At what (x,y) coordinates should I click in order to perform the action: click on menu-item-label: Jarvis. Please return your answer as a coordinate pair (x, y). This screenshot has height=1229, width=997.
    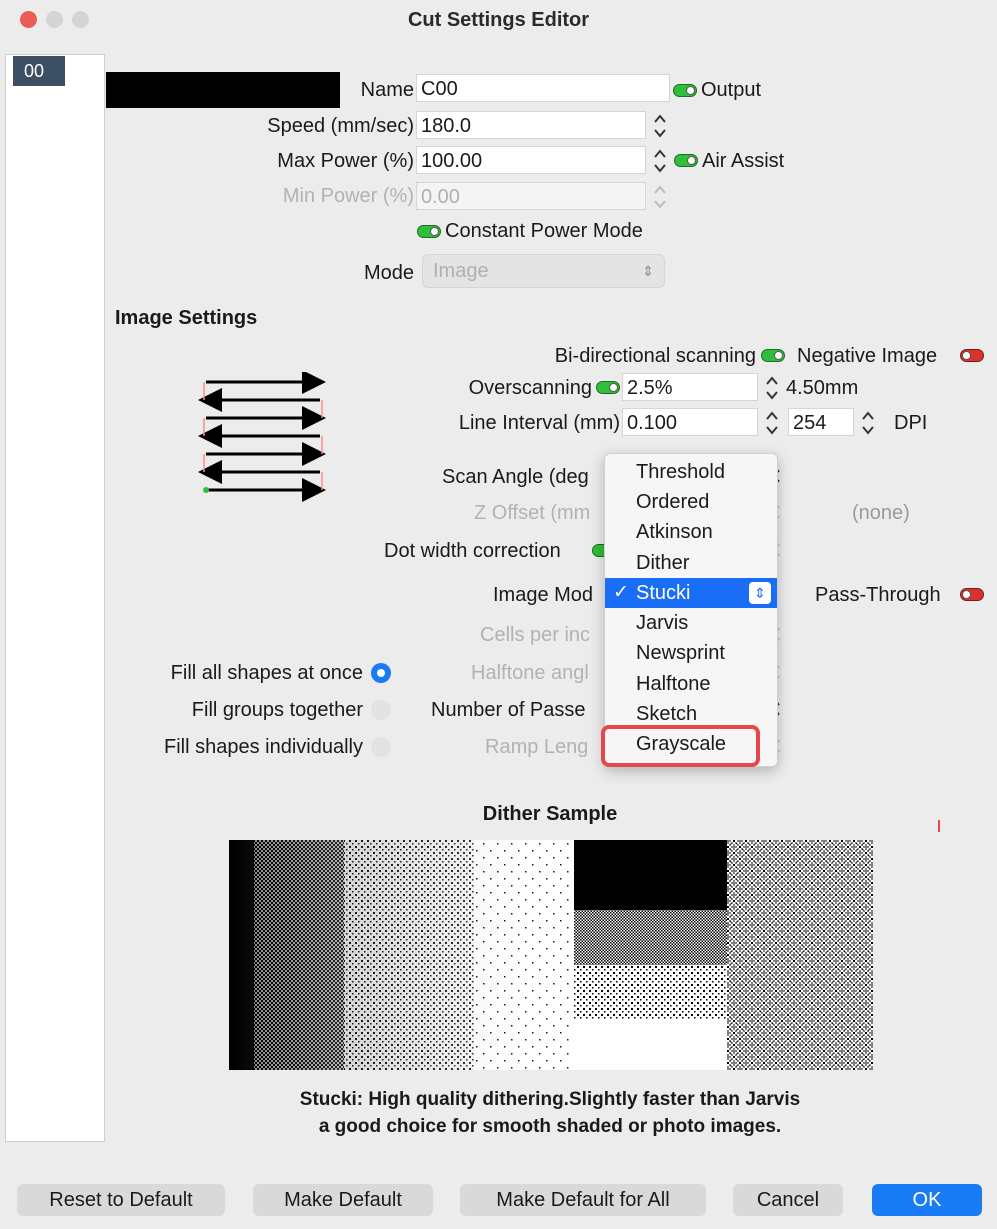
    Looking at the image, I should click on (662, 623).